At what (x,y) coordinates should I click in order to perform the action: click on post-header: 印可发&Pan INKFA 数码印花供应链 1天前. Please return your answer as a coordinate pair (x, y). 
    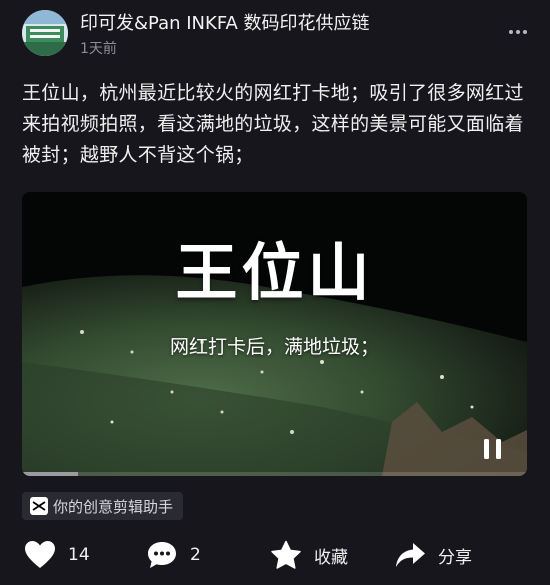
    Looking at the image, I should click on (275, 31).